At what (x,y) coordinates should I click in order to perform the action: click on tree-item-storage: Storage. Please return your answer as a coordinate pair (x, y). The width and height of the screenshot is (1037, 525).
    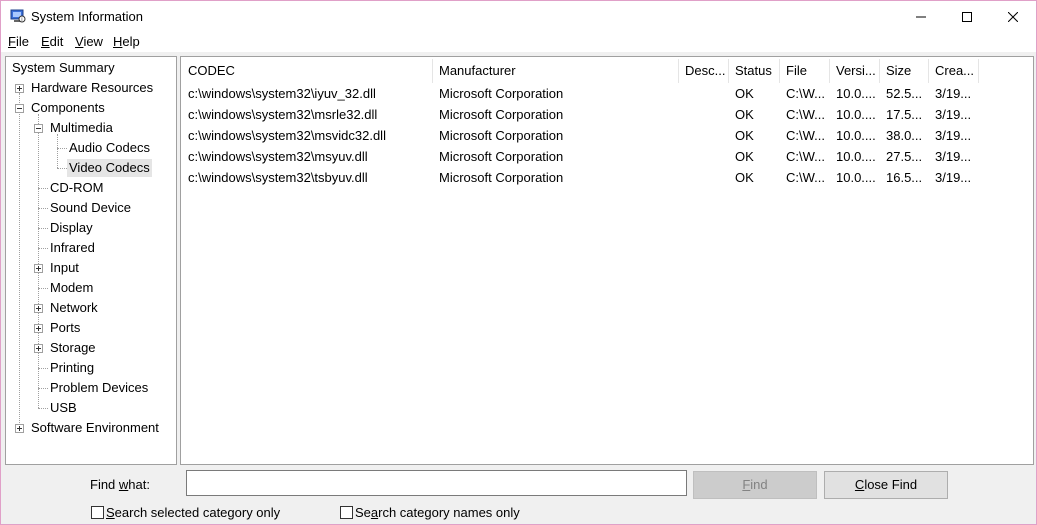
    Looking at the image, I should click on (73, 348).